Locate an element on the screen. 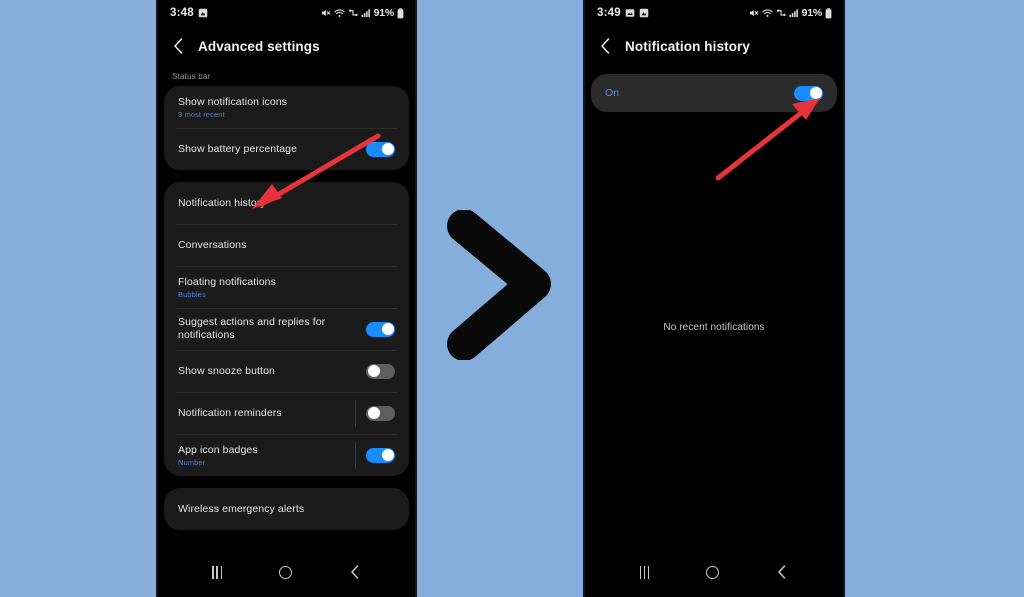 This screenshot has width=1024, height=597. toggle-app-icon-badges is located at coordinates (375, 455).